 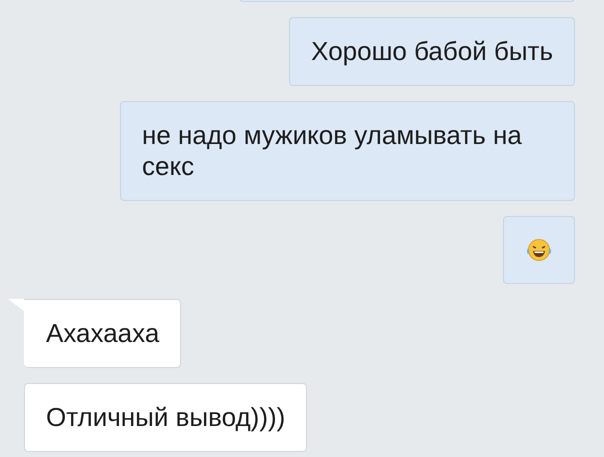 What do you see at coordinates (432, 51) in the screenshot?
I see `message-bubble: Хорошо бабой быть` at bounding box center [432, 51].